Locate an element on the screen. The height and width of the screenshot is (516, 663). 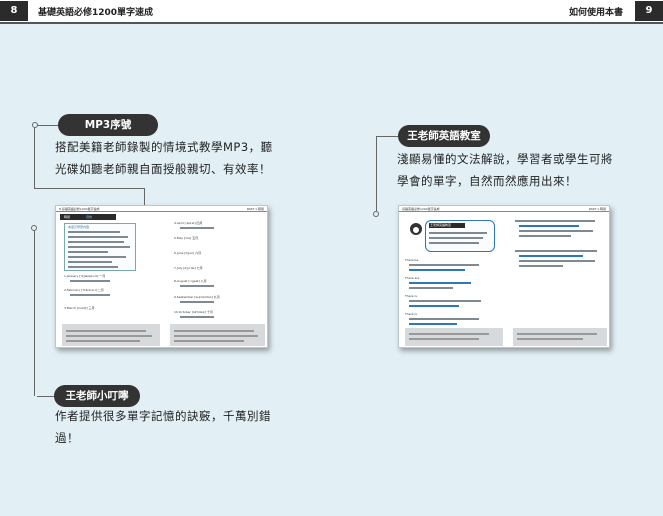
tips-leader-vertical is located at coordinates (34, 312).